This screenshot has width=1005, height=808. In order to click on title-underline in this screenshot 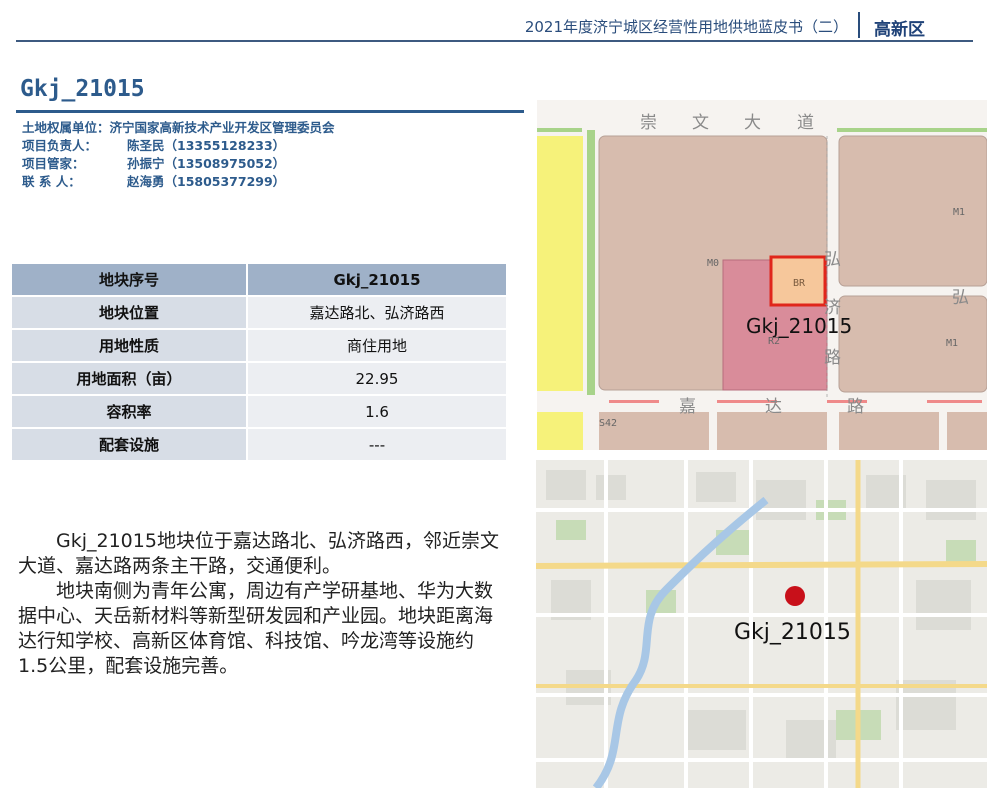, I will do `click(270, 111)`.